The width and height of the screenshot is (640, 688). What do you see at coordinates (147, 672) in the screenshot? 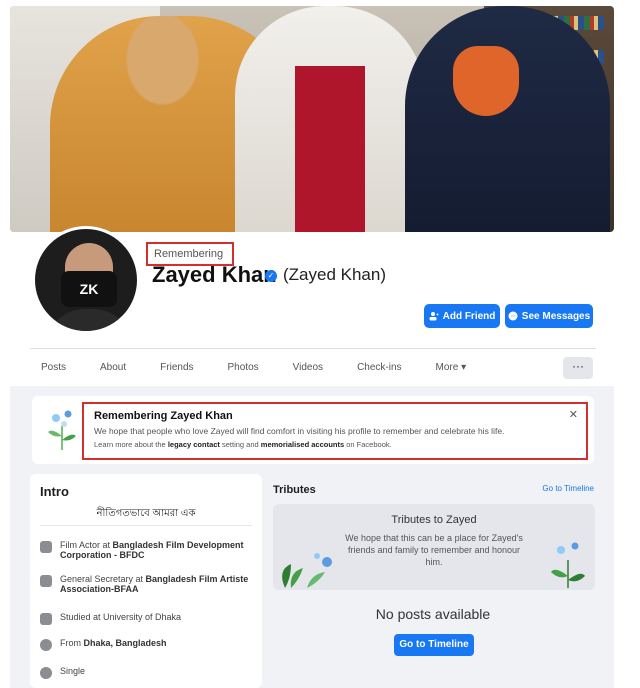
I see `intro-item-relationship: Single` at bounding box center [147, 672].